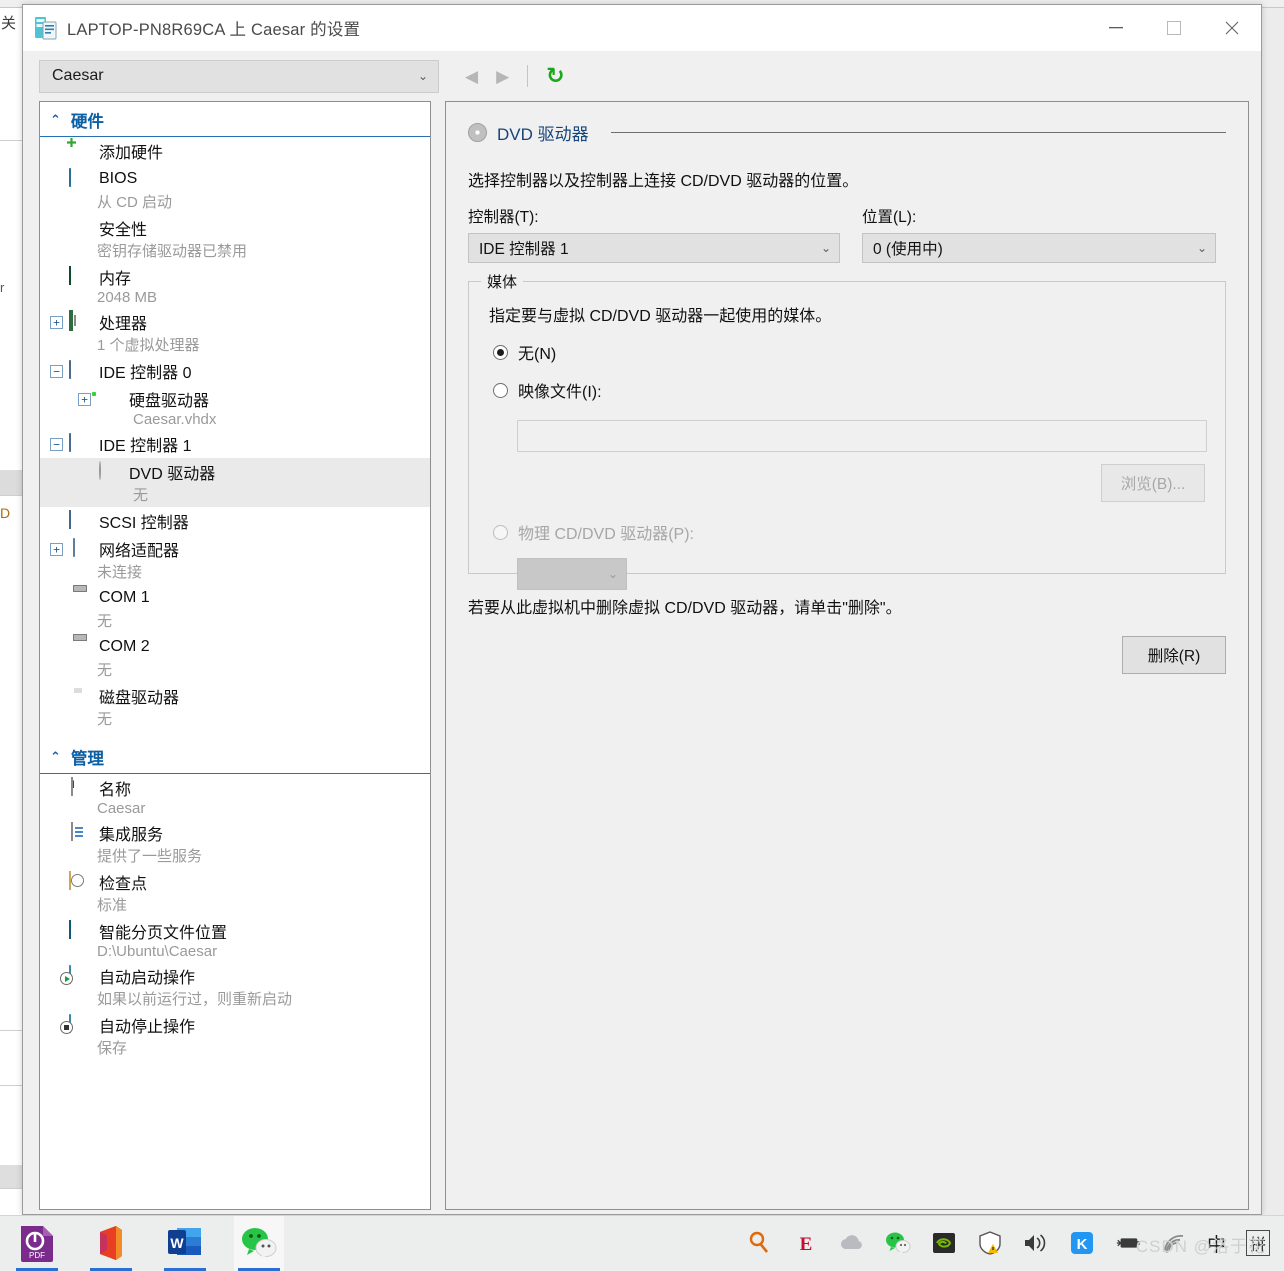  What do you see at coordinates (150, 856) in the screenshot?
I see `tree-item-sublabel: 提供了一些服务` at bounding box center [150, 856].